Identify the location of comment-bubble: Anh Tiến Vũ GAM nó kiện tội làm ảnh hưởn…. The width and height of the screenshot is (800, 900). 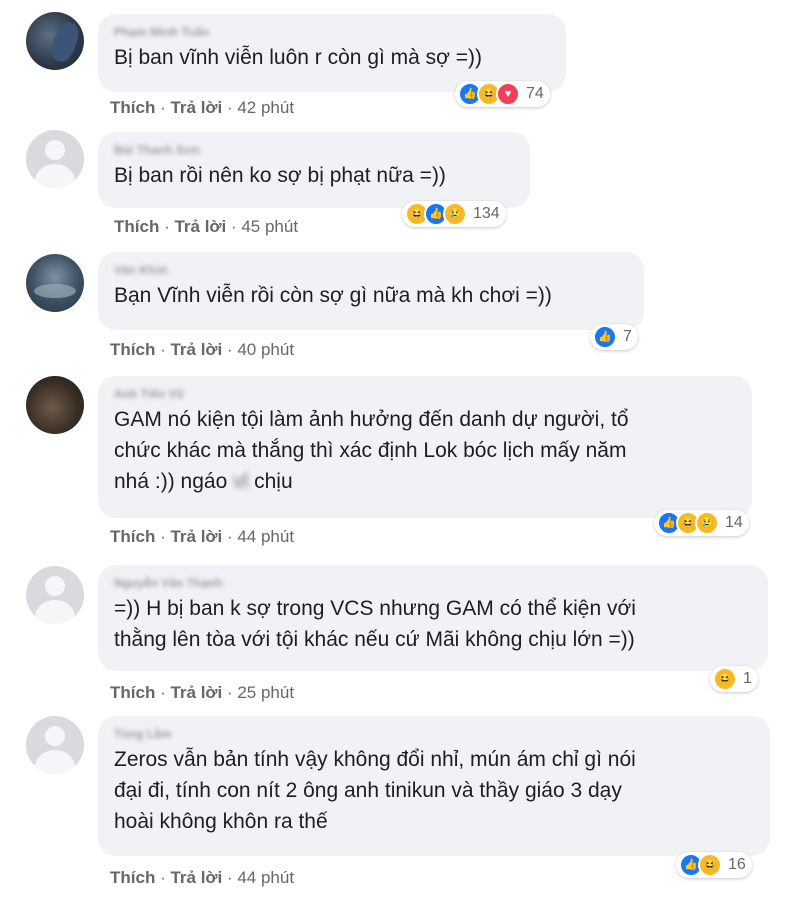
(425, 447).